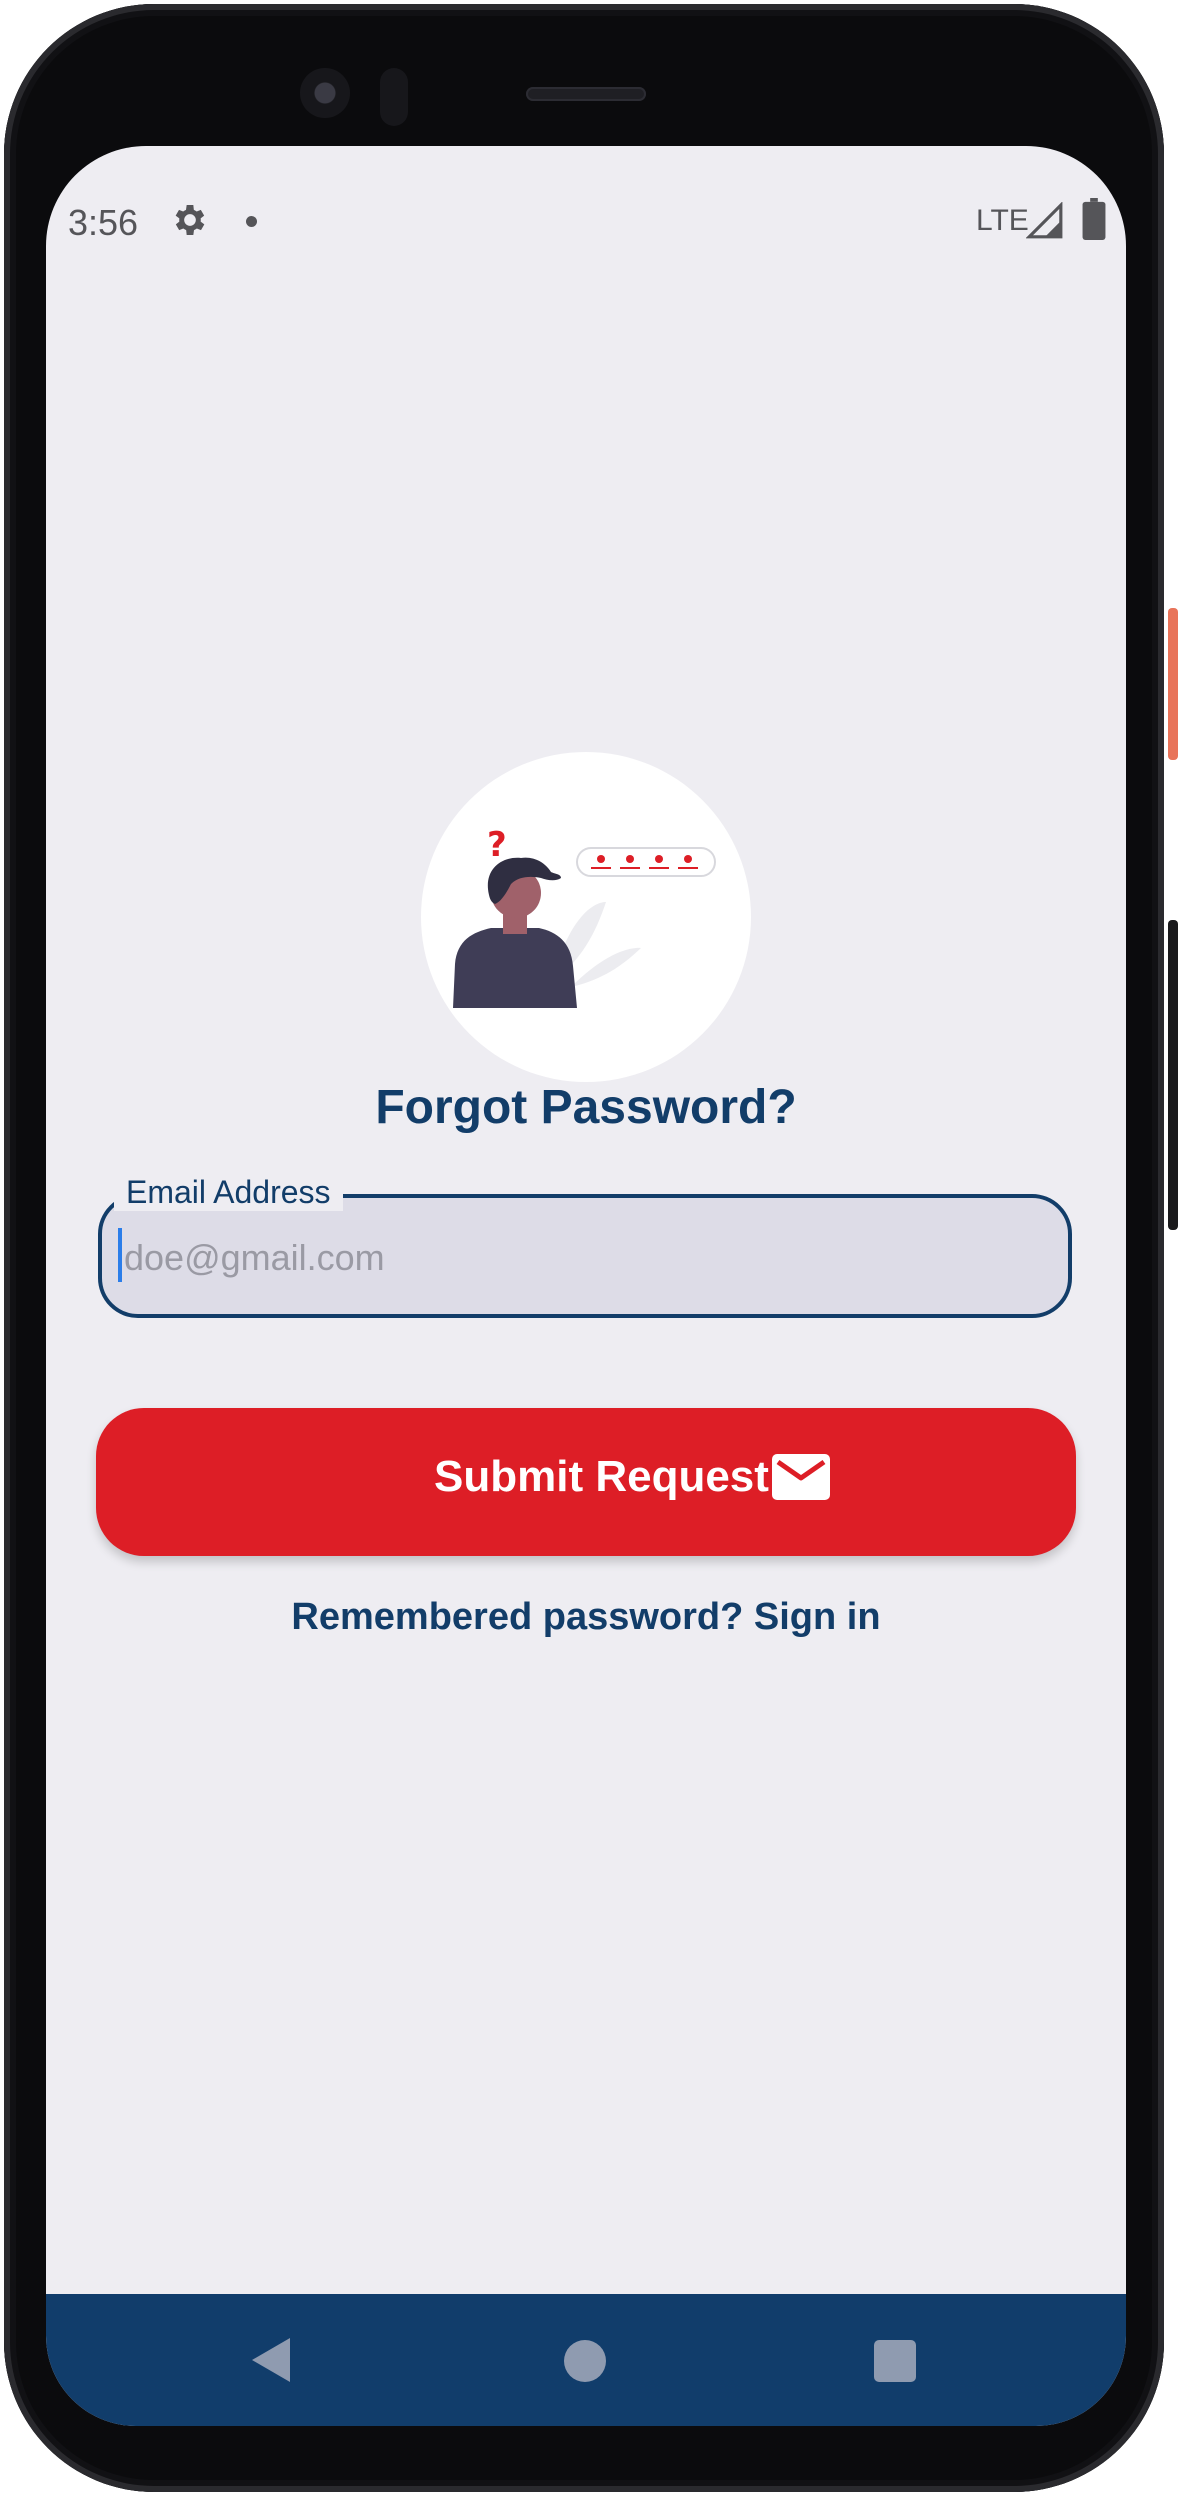 This screenshot has height=2498, width=1178. Describe the element at coordinates (586, 1107) in the screenshot. I see `page-title: Forgot Password?` at that location.